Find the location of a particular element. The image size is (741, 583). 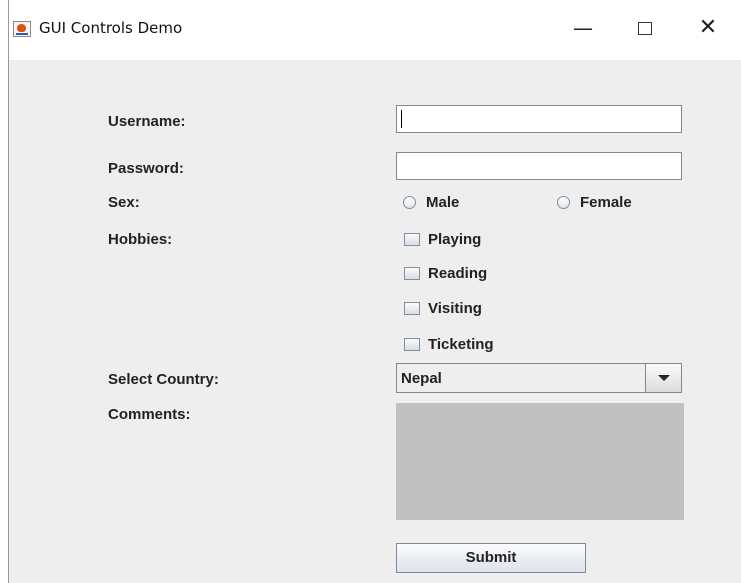

radio-male: Male is located at coordinates (431, 202).